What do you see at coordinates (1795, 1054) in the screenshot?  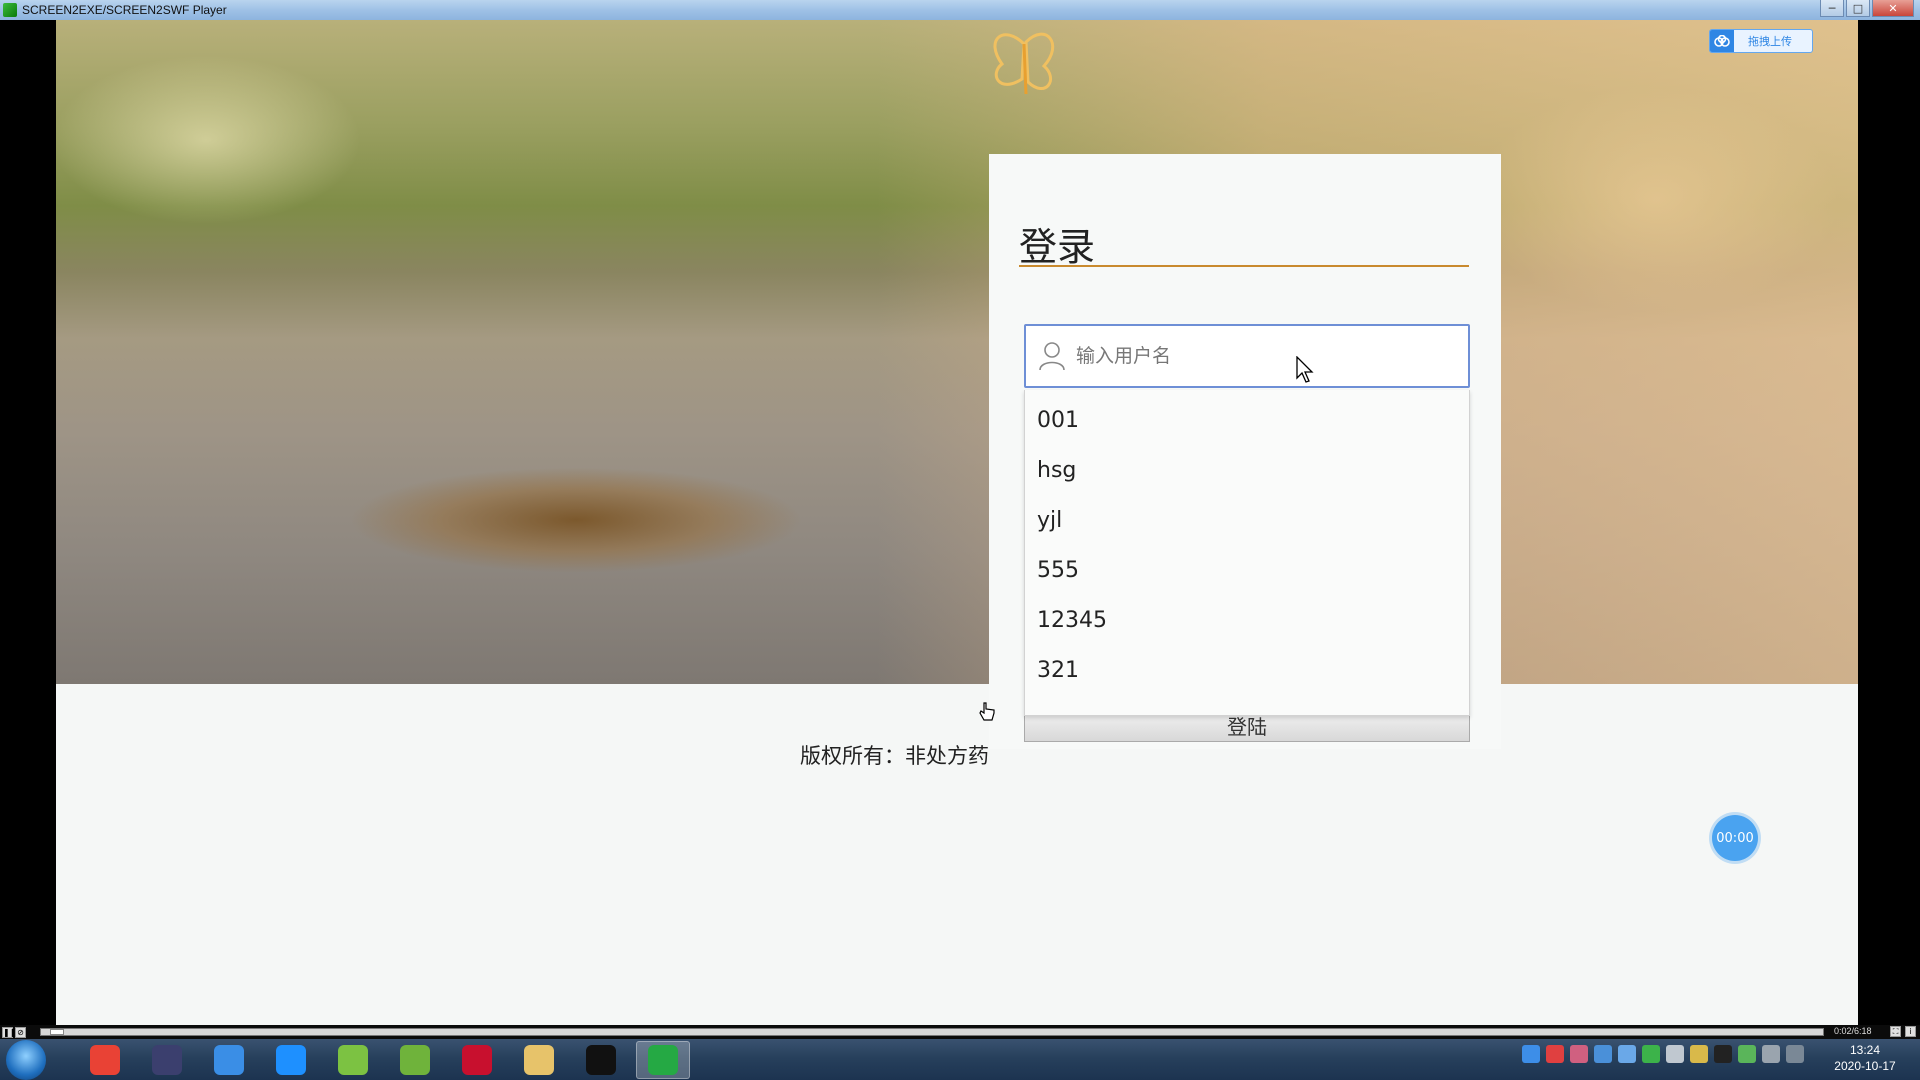 I see `tray-monitor-icon` at bounding box center [1795, 1054].